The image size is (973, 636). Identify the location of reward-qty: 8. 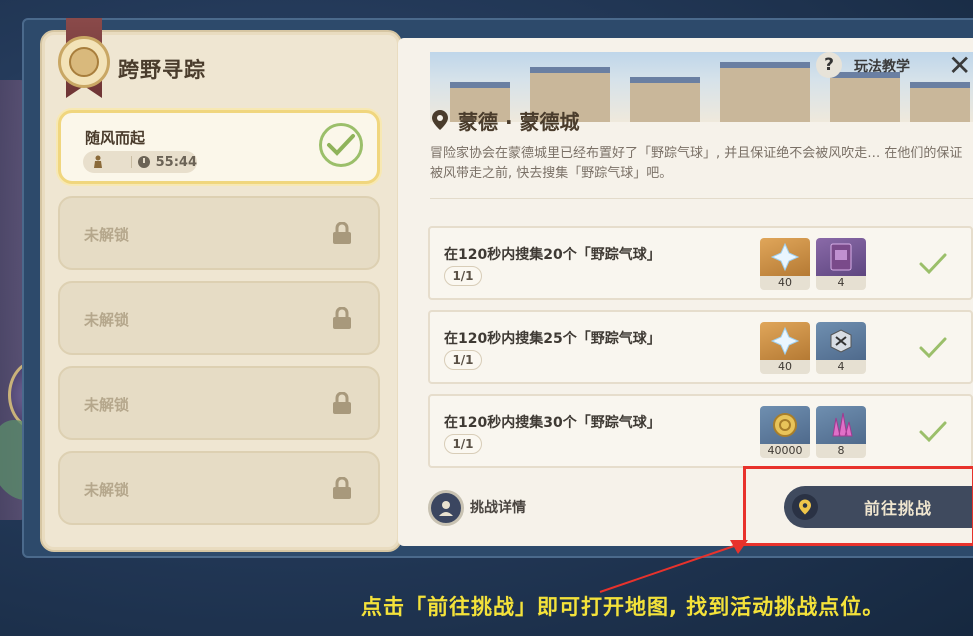
(841, 451).